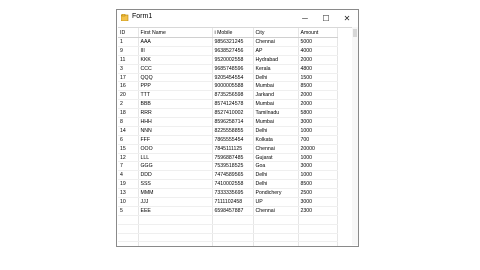 Image resolution: width=480 pixels, height=270 pixels. What do you see at coordinates (175, 211) in the screenshot?
I see `cell-first-name: EEE` at bounding box center [175, 211].